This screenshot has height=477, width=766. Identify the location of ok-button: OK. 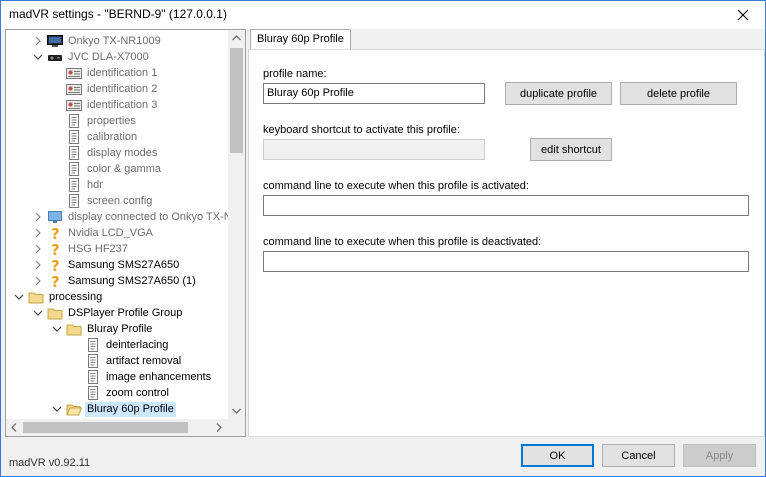
(557, 455).